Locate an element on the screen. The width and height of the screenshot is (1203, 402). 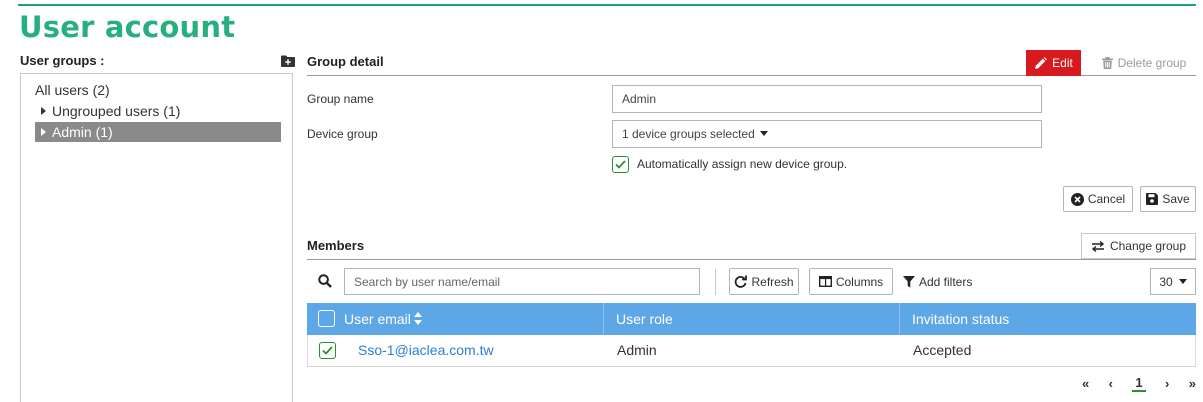
edit-button: Edit is located at coordinates (1053, 63).